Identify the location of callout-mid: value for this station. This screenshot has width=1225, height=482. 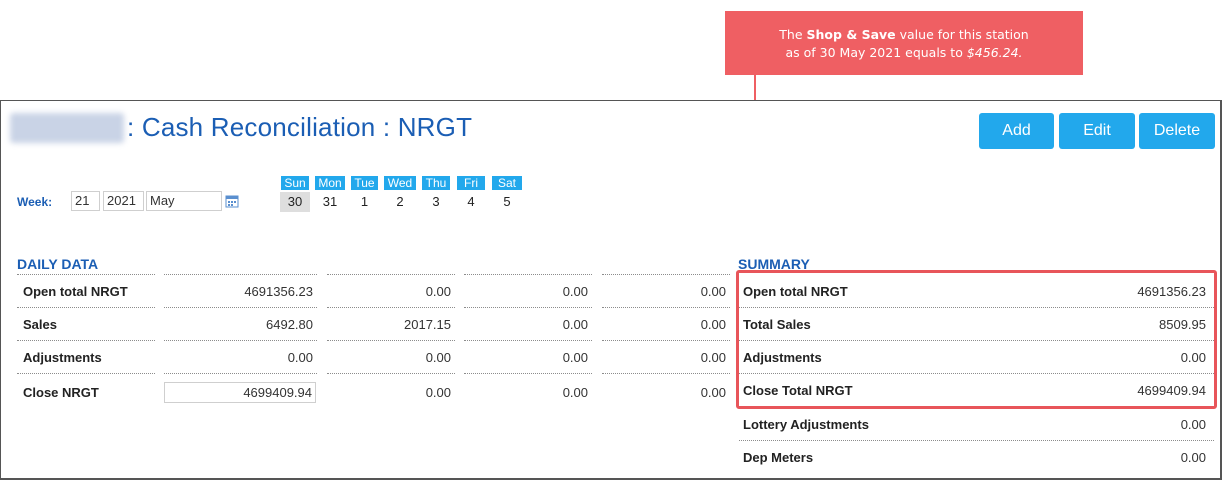
(964, 34).